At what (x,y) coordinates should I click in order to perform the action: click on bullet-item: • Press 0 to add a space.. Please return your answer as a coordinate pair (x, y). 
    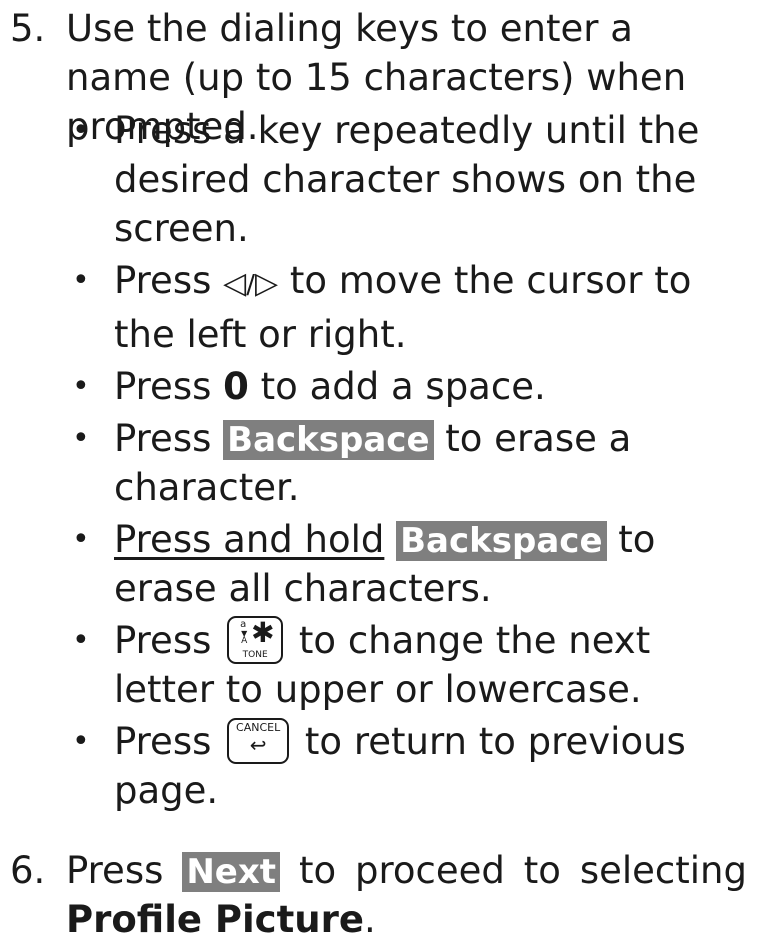
    Looking at the image, I should click on (408, 386).